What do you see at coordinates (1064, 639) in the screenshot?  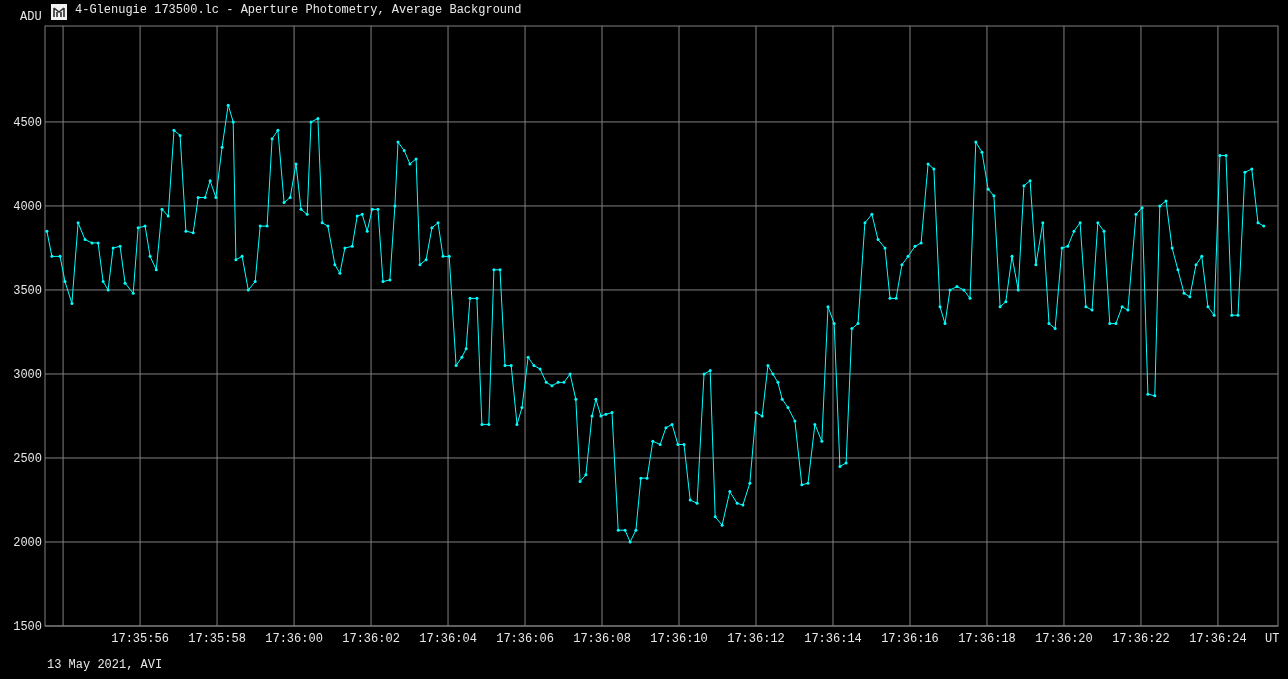 I see `x-tick-label: 17:36:20` at bounding box center [1064, 639].